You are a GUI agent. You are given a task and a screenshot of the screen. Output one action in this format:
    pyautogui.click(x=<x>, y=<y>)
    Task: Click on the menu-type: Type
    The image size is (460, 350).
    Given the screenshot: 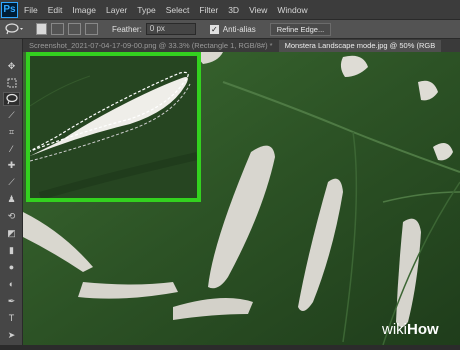 What is the action you would take?
    pyautogui.click(x=146, y=10)
    